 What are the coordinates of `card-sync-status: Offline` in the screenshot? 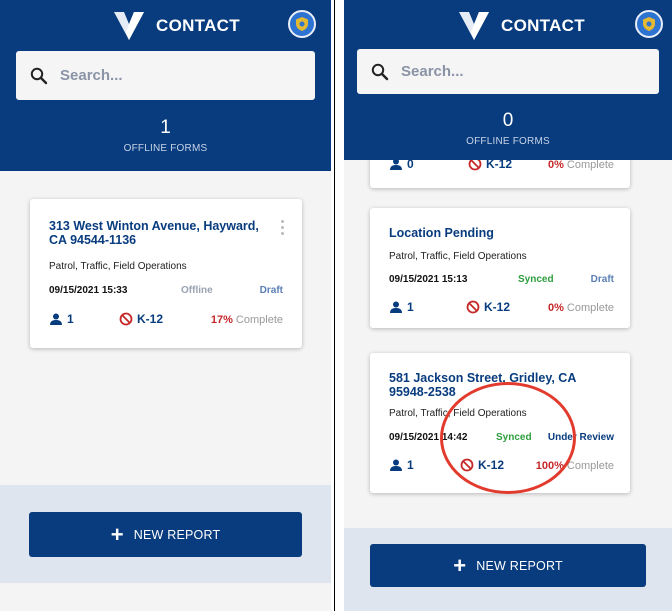 It's located at (197, 290).